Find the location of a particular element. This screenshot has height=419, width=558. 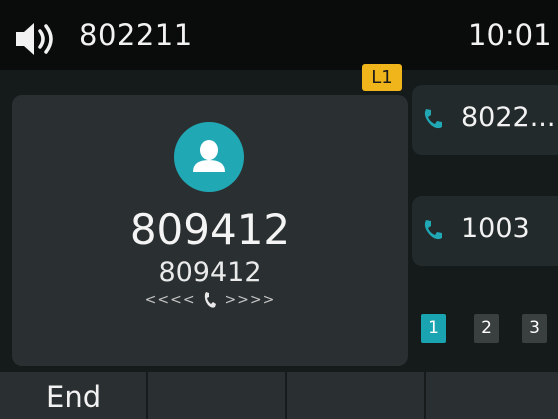

progress-left: <<<< is located at coordinates (170, 300).